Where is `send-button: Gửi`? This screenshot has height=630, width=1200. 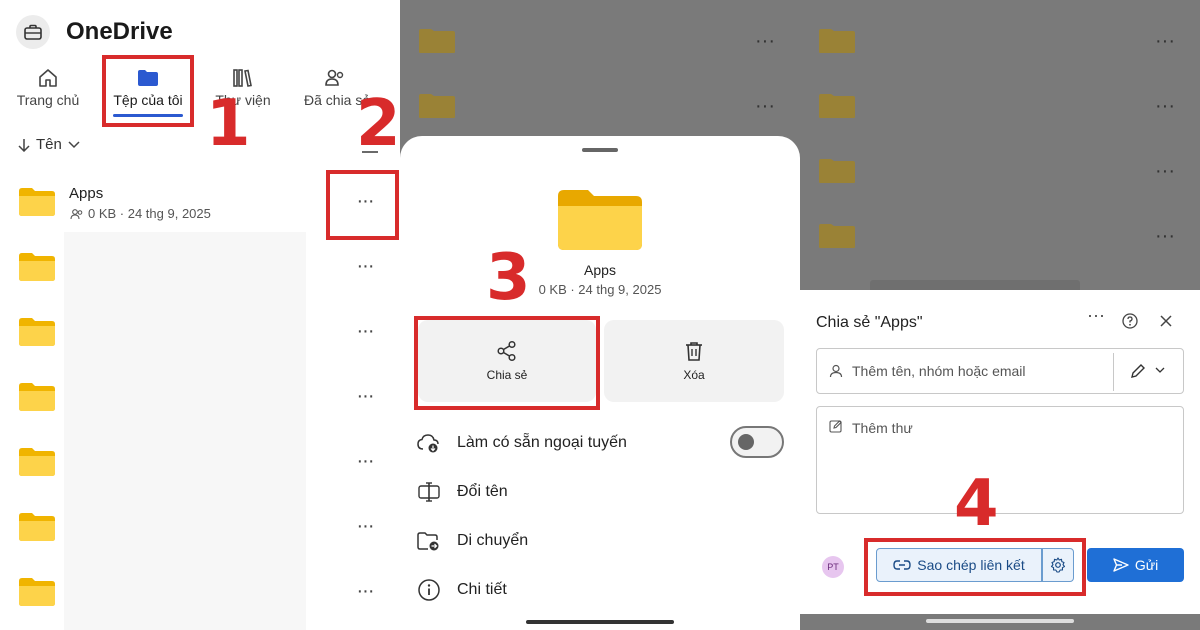 send-button: Gửi is located at coordinates (1135, 565).